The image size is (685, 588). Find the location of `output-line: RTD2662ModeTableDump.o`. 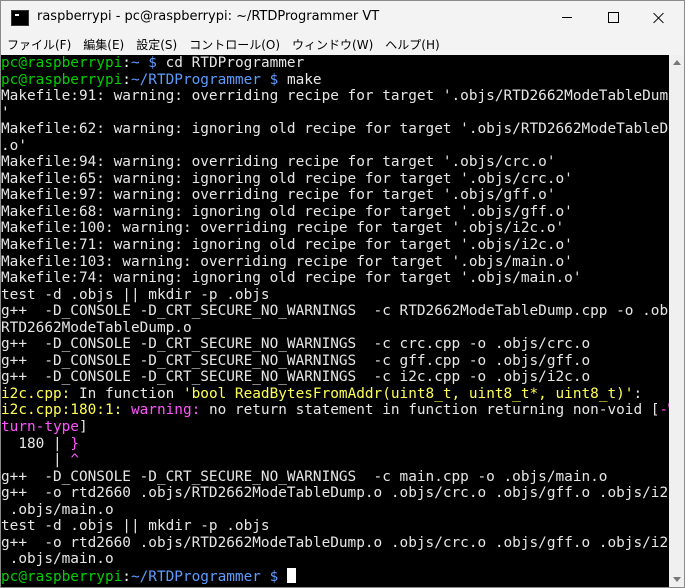

output-line: RTD2662ModeTableDump.o is located at coordinates (96, 327).